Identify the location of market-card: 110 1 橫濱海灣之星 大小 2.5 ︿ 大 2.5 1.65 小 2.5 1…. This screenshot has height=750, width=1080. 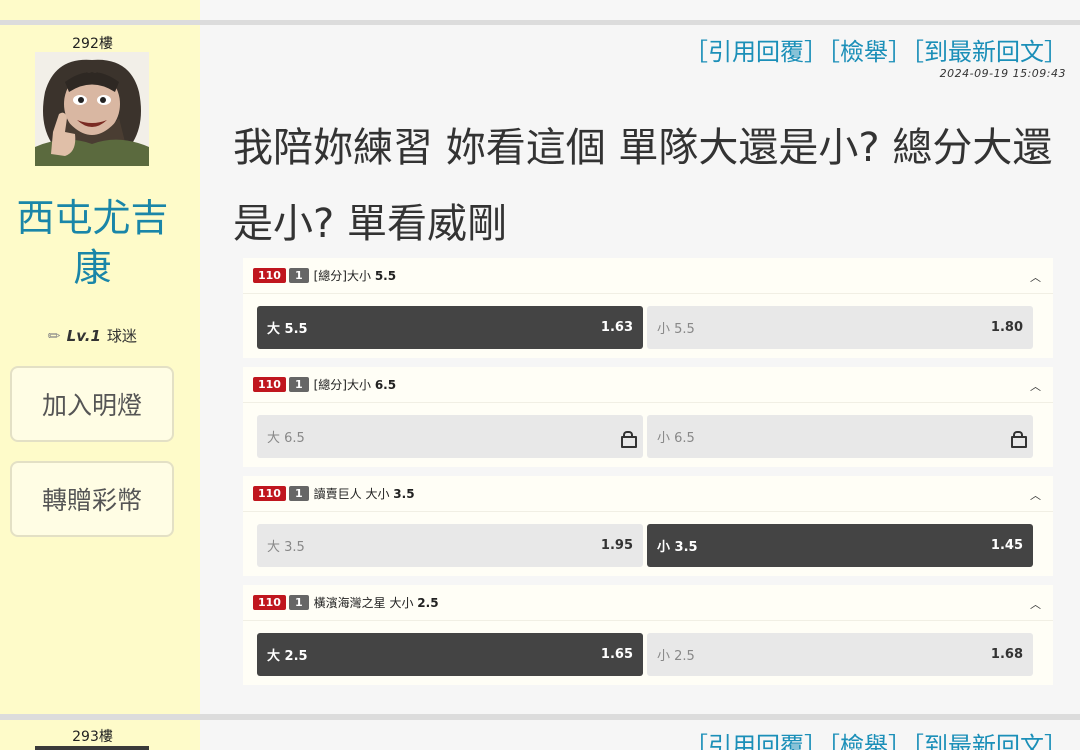
(648, 635).